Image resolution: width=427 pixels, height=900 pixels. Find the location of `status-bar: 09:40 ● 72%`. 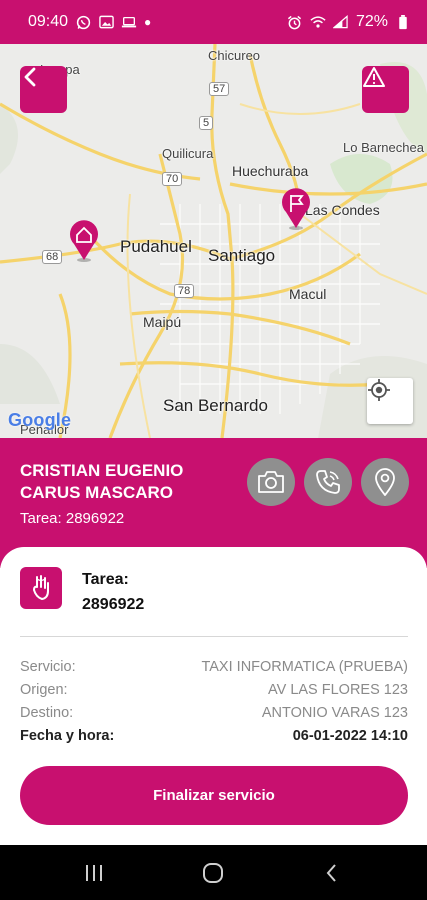

status-bar: 09:40 ● 72% is located at coordinates (213, 22).